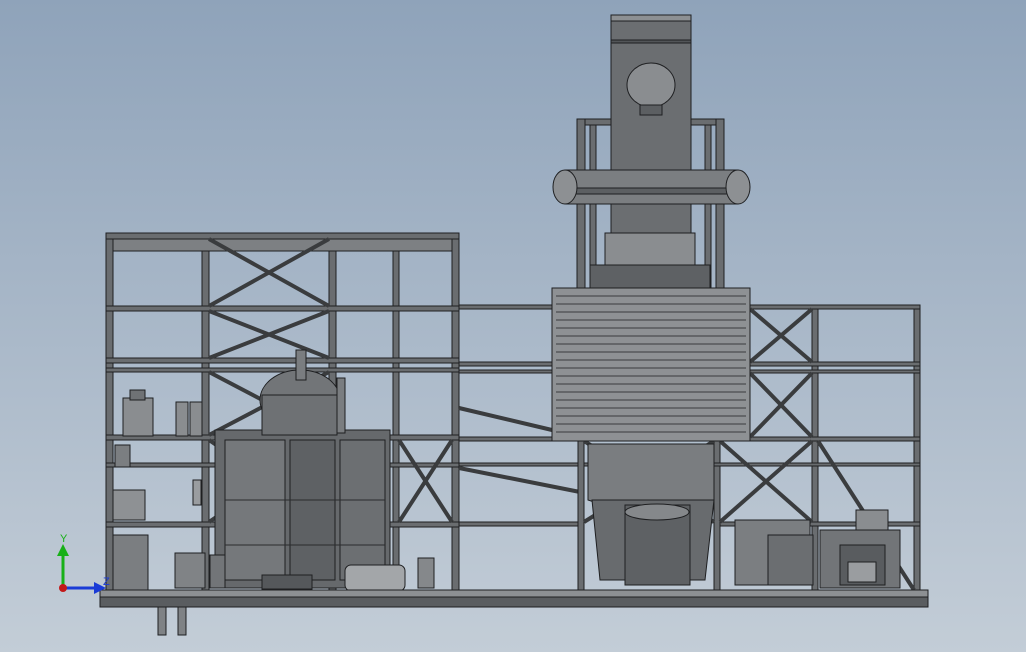 This screenshot has height=652, width=1026. I want to click on y-axis-label: Y, so click(64, 539).